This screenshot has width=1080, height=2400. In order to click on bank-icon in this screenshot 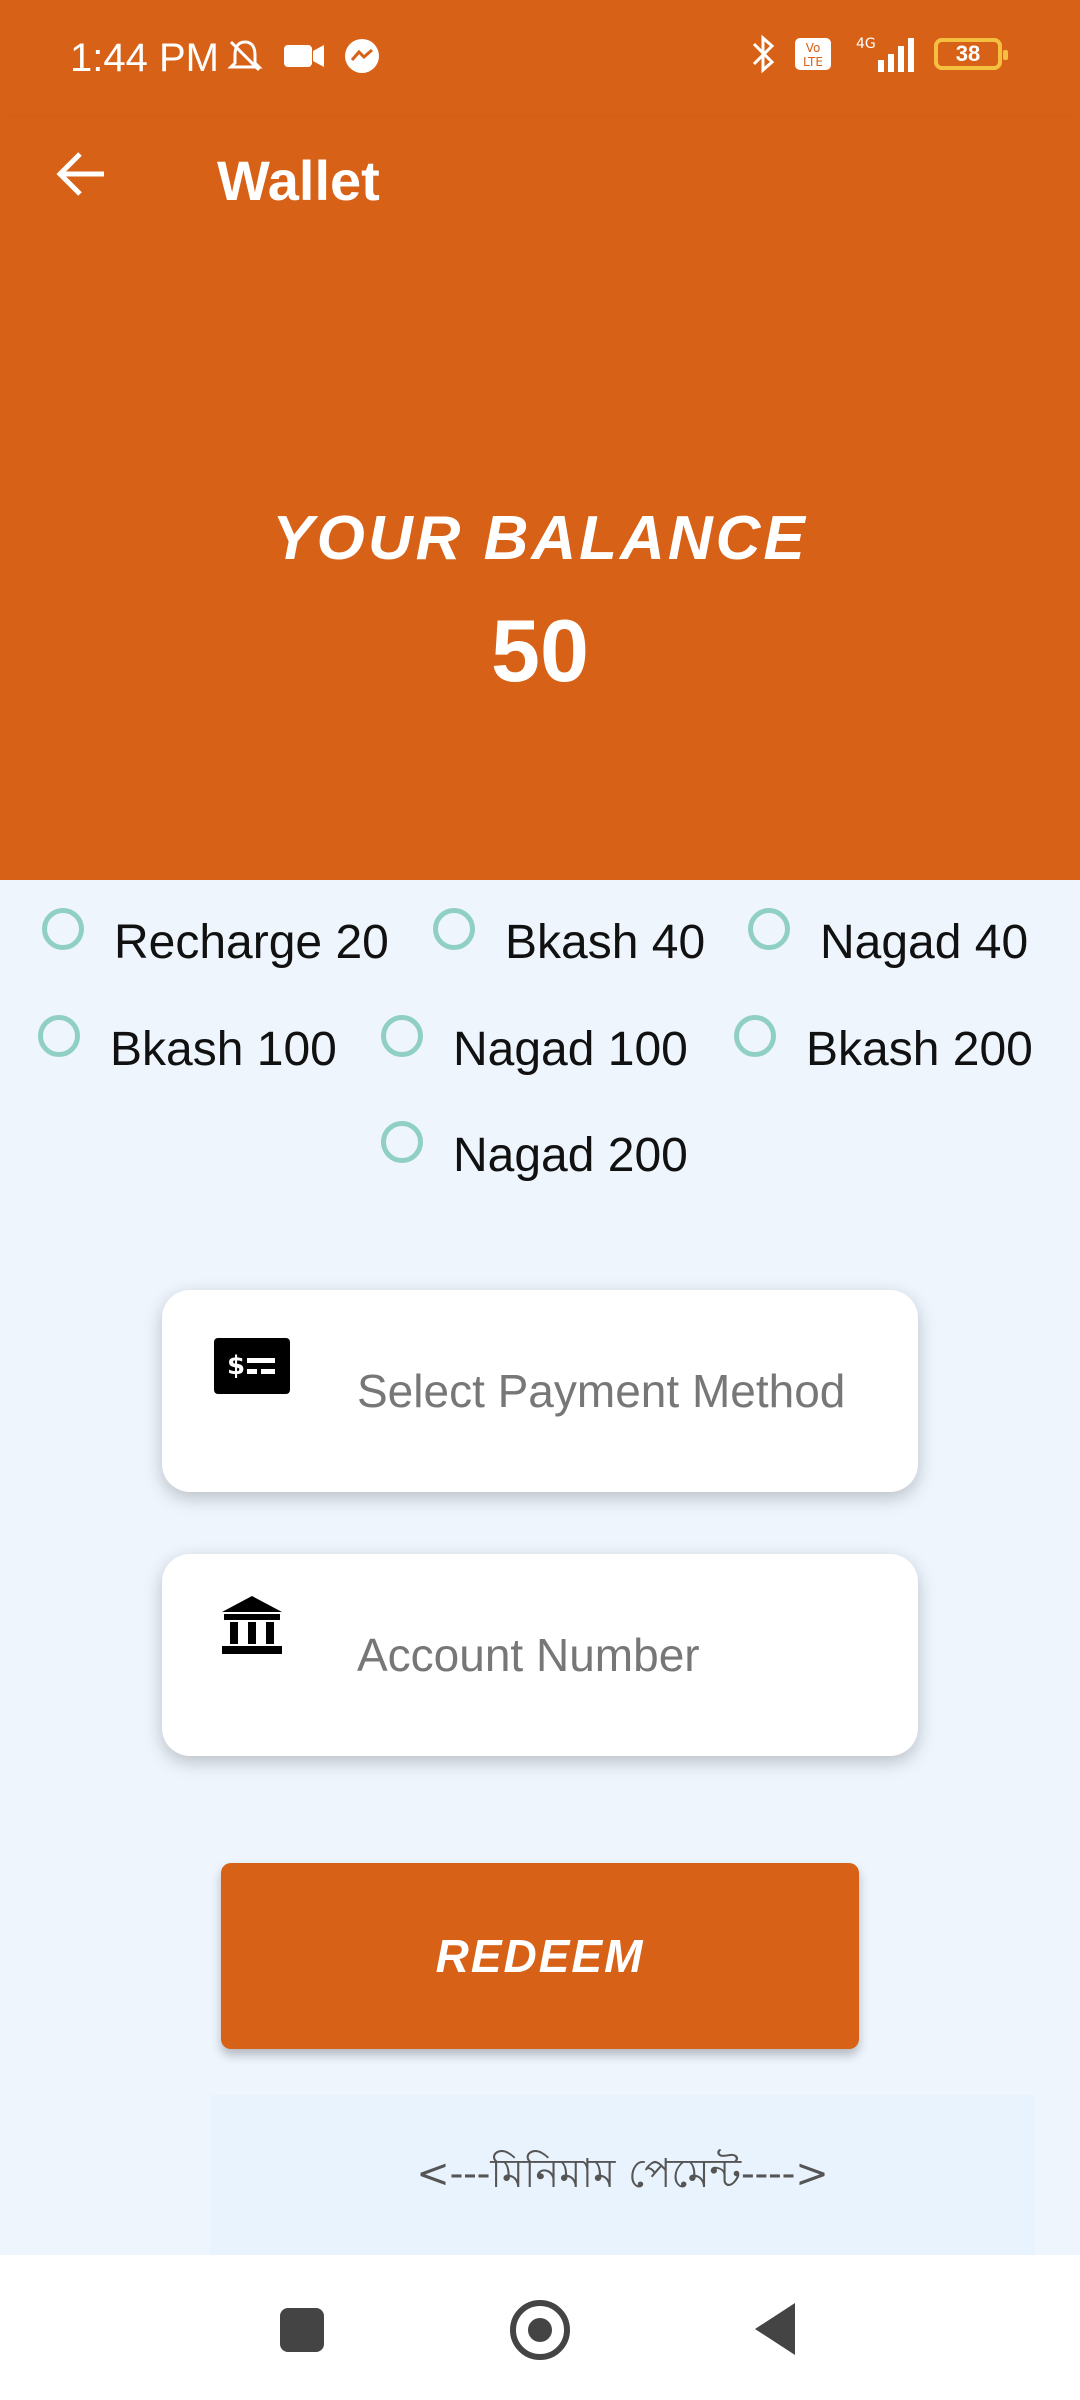, I will do `click(252, 1625)`.